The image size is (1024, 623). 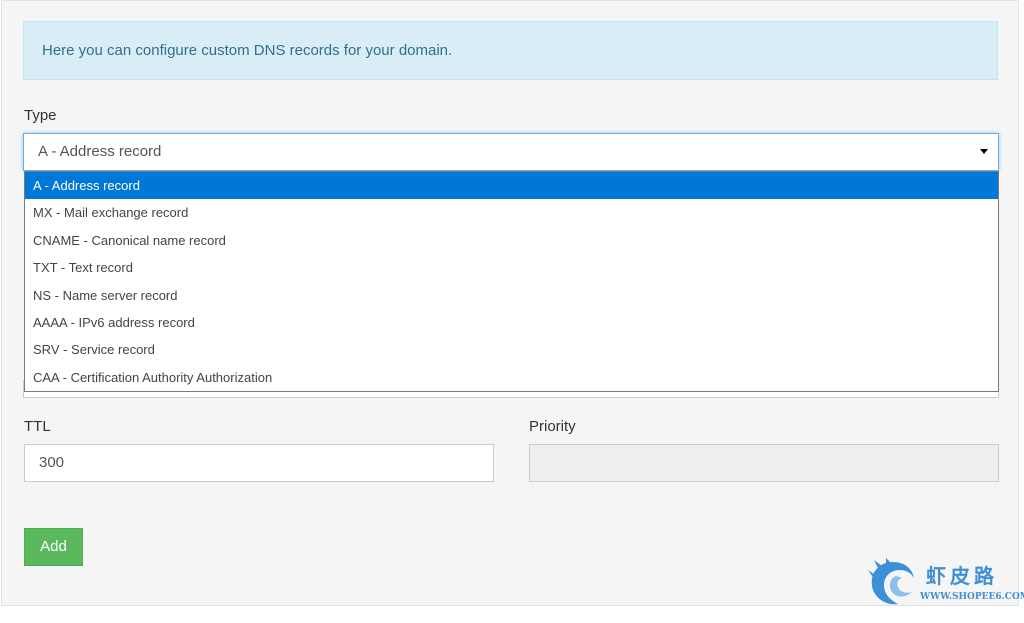 What do you see at coordinates (511, 295) in the screenshot?
I see `type-option-ns: NS - Name server record` at bounding box center [511, 295].